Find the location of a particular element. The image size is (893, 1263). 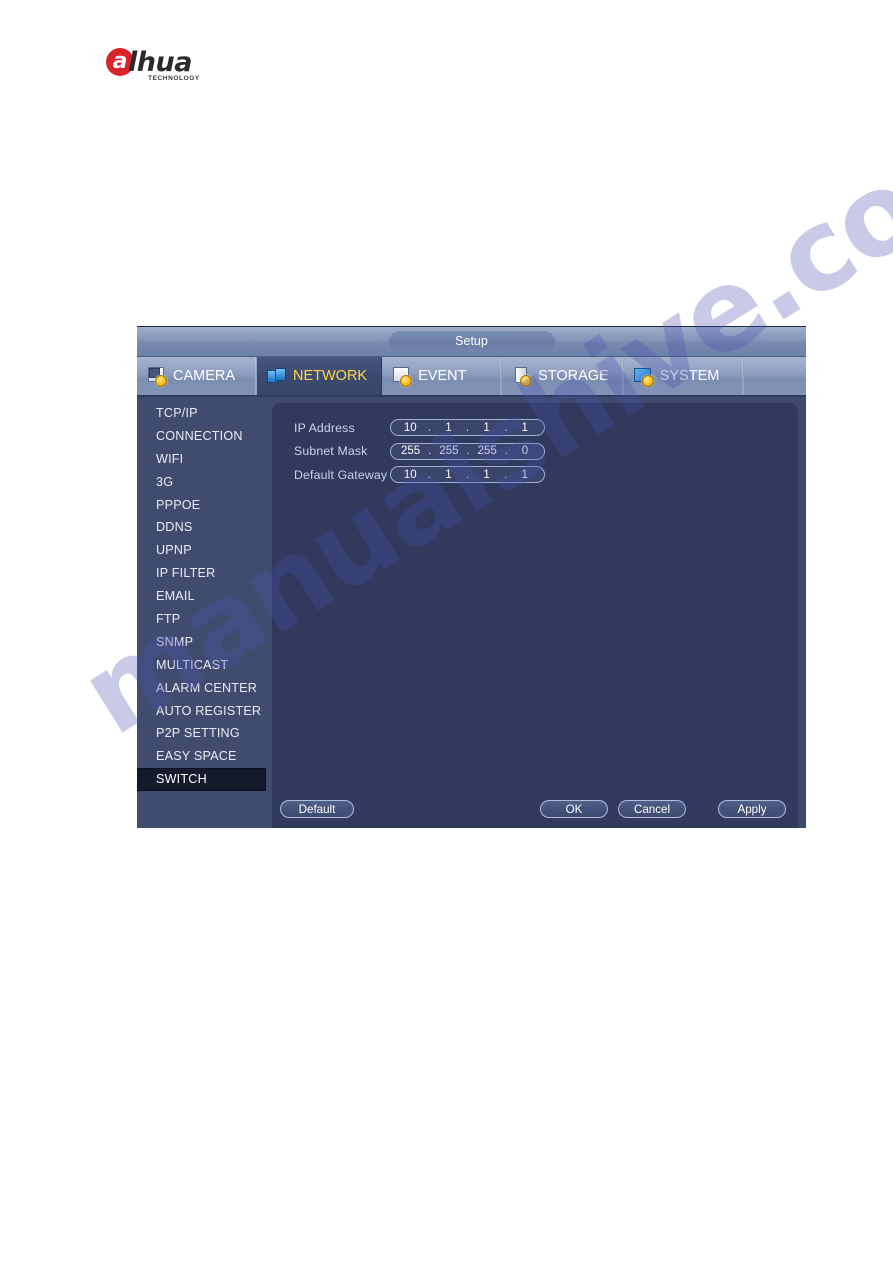

sidebar-item-snmp: SNMP is located at coordinates (204, 642).